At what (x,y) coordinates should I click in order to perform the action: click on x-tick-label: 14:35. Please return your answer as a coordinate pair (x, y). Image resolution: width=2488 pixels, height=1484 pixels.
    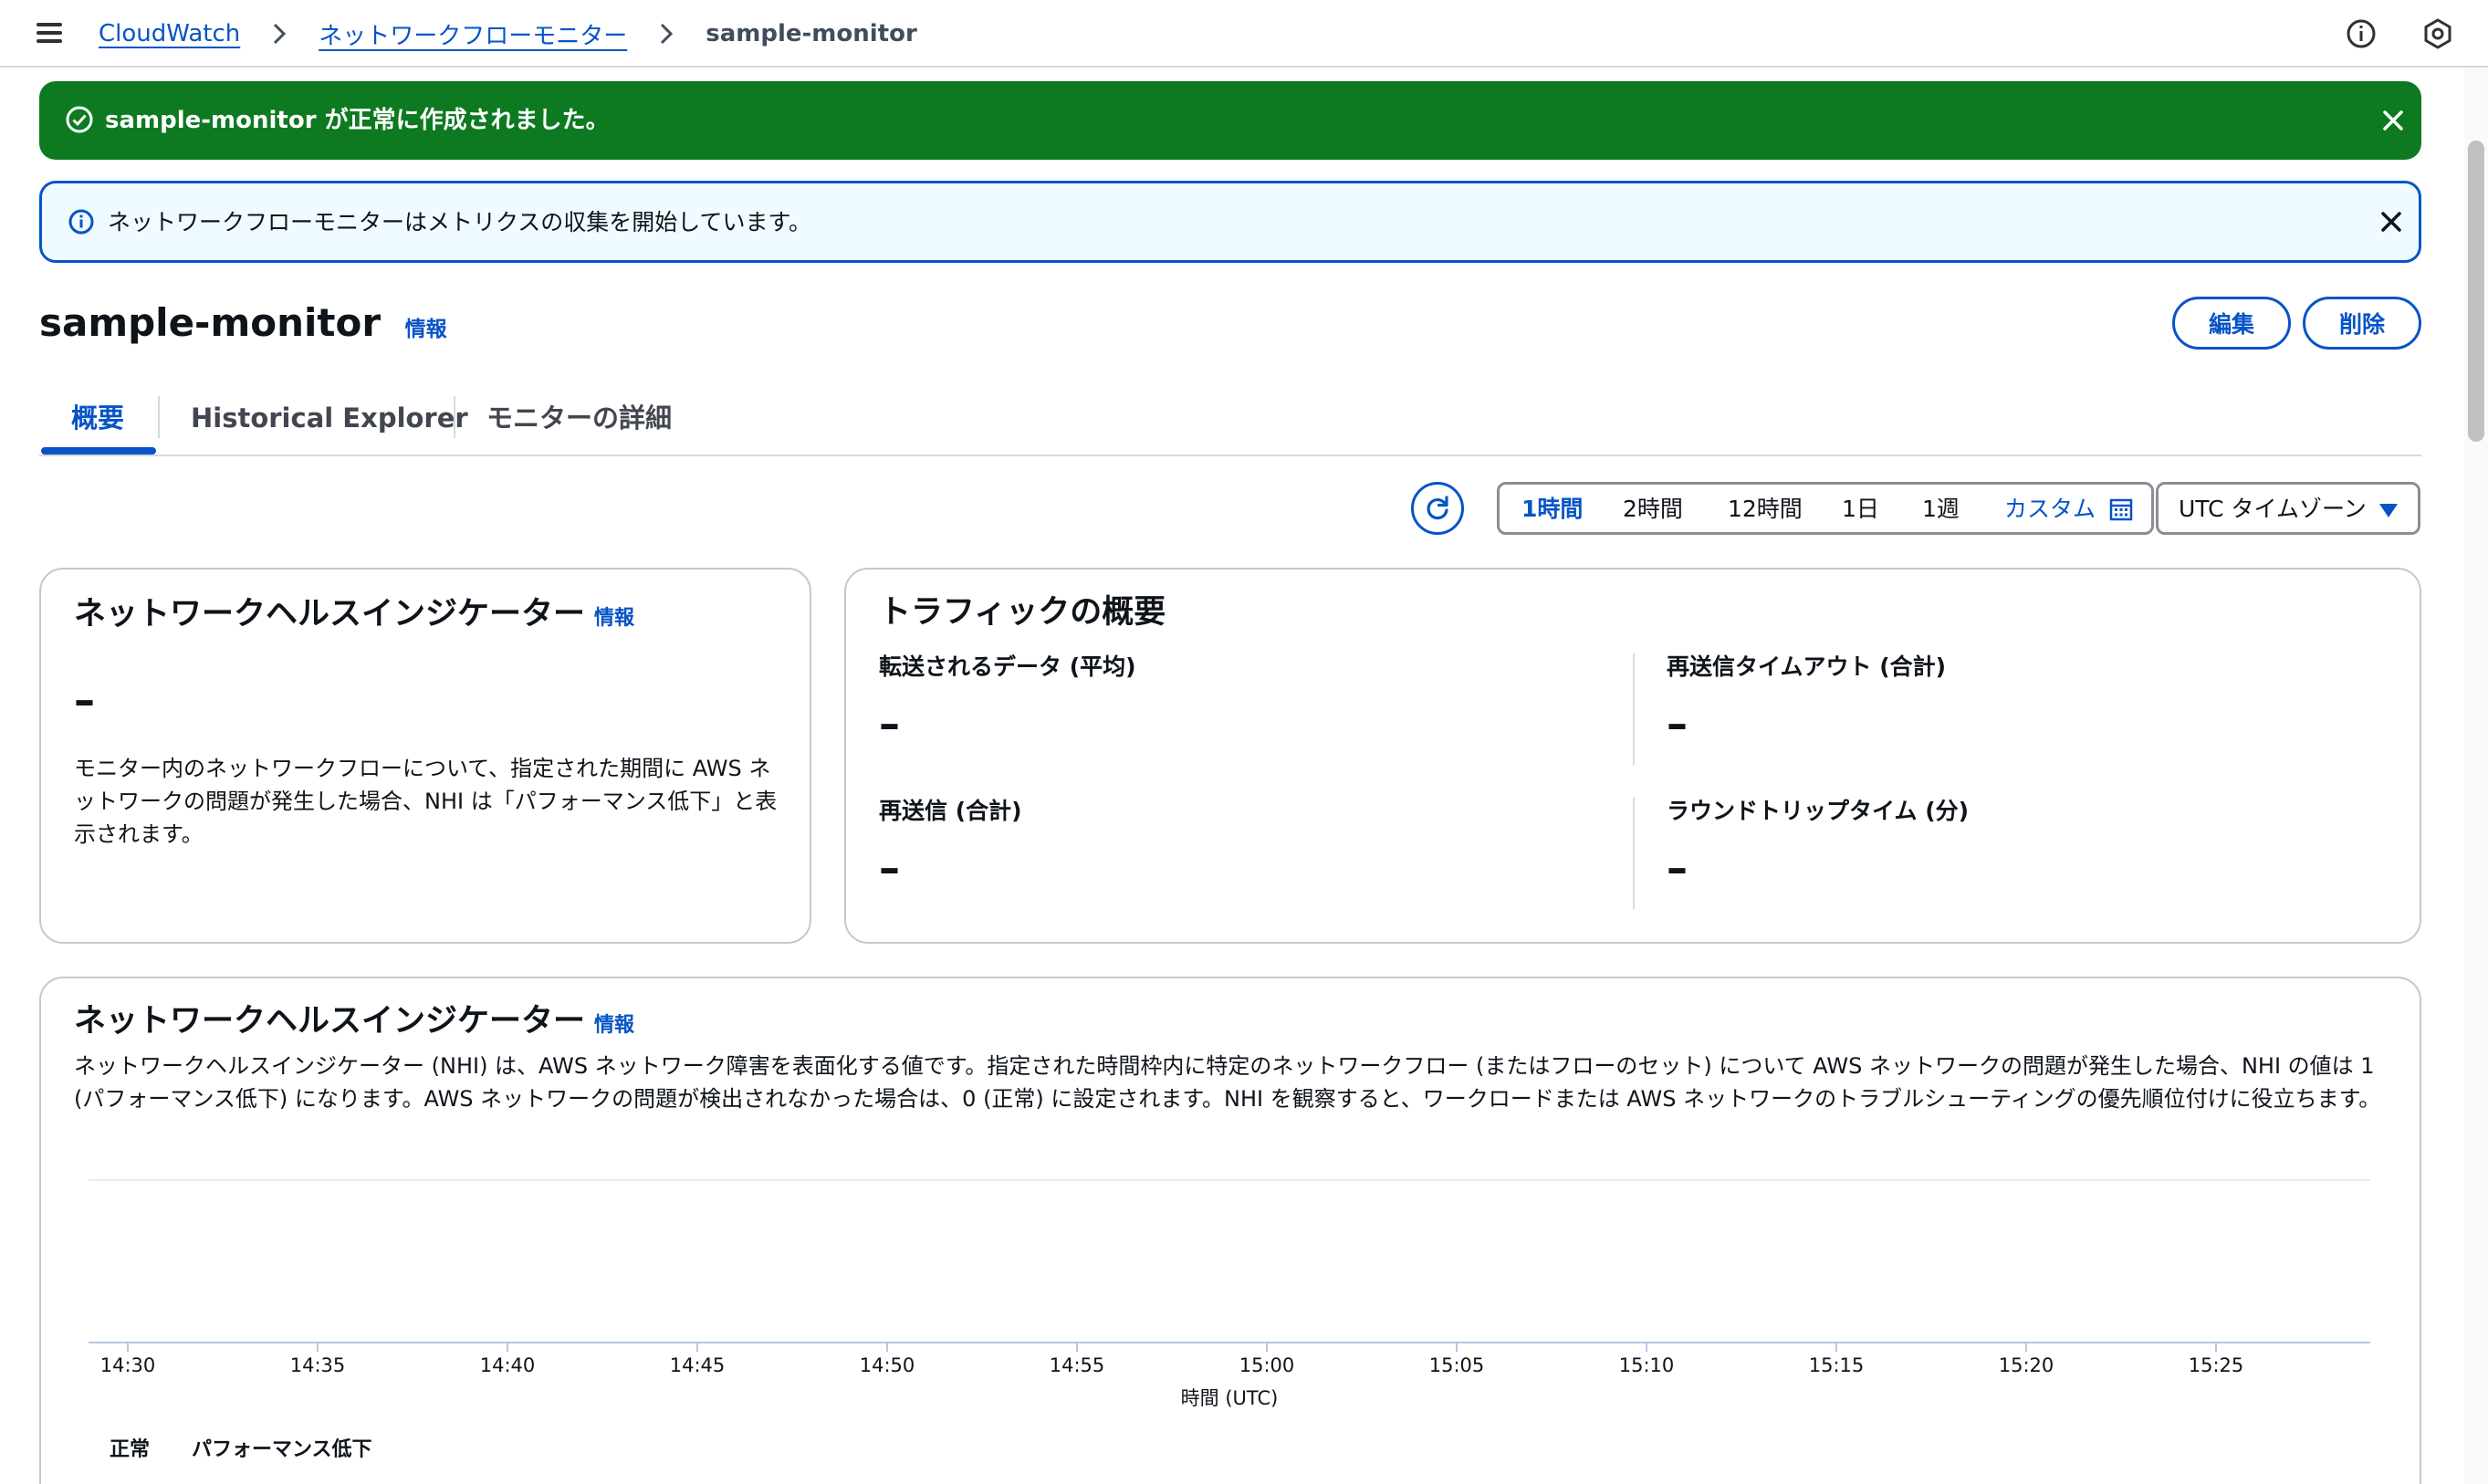
    Looking at the image, I should click on (318, 1365).